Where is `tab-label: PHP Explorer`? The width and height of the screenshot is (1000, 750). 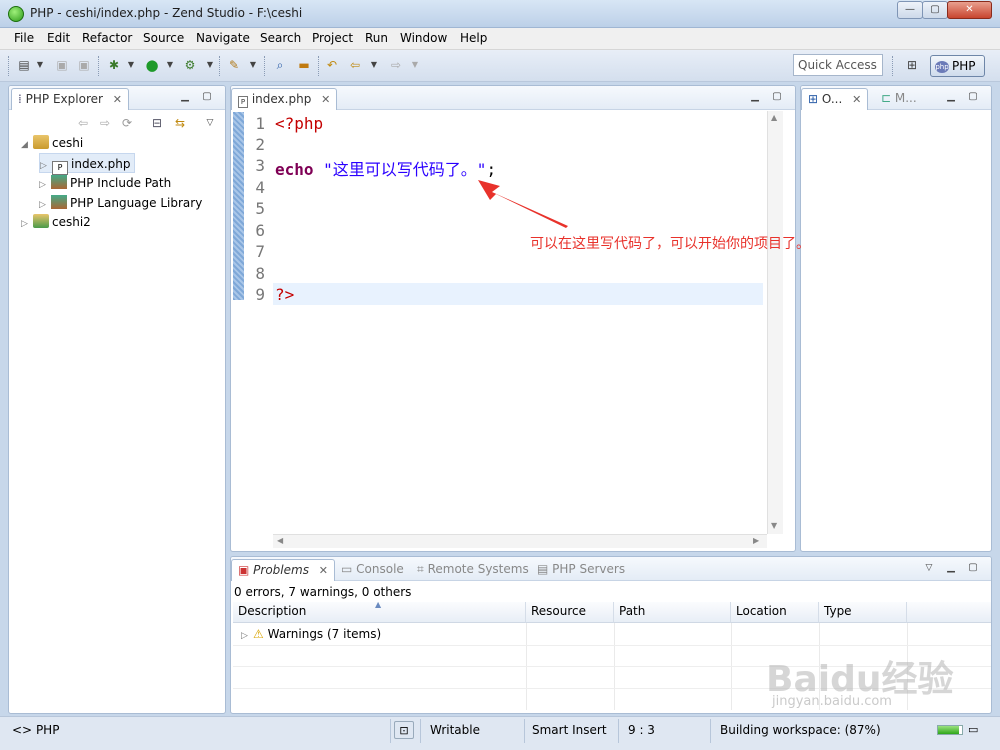 tab-label: PHP Explorer is located at coordinates (64, 99).